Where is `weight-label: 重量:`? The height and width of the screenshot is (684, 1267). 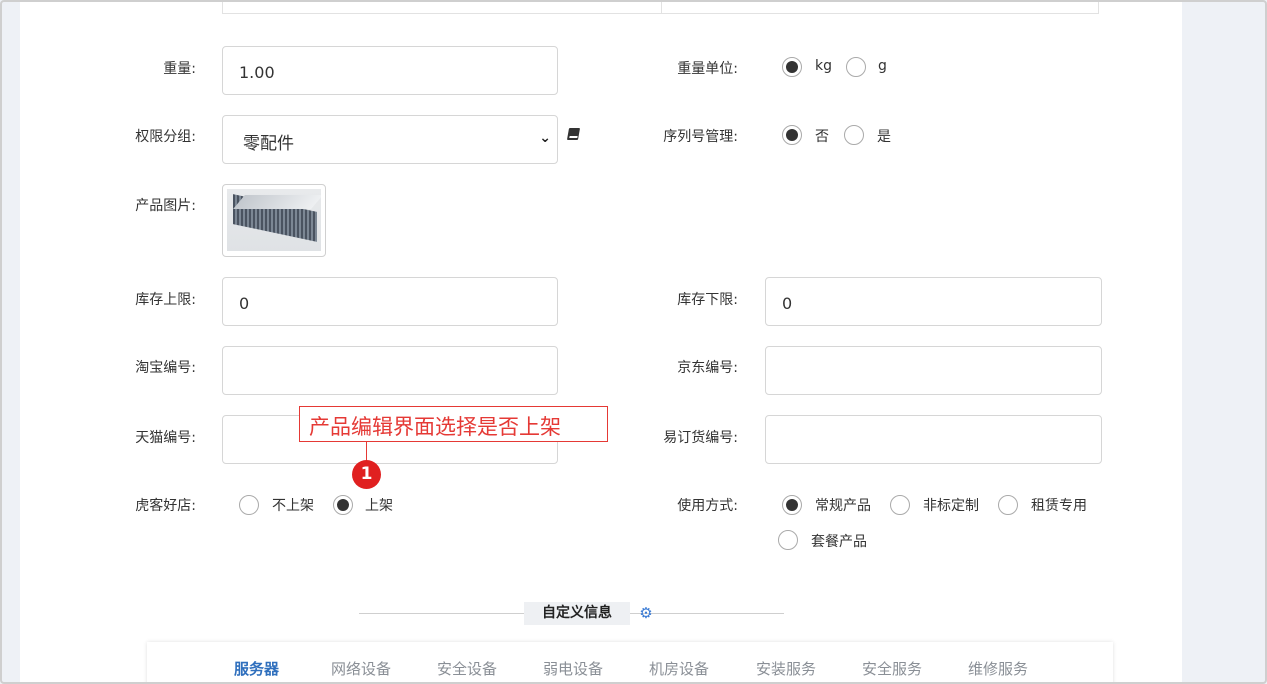
weight-label: 重量: is located at coordinates (179, 69).